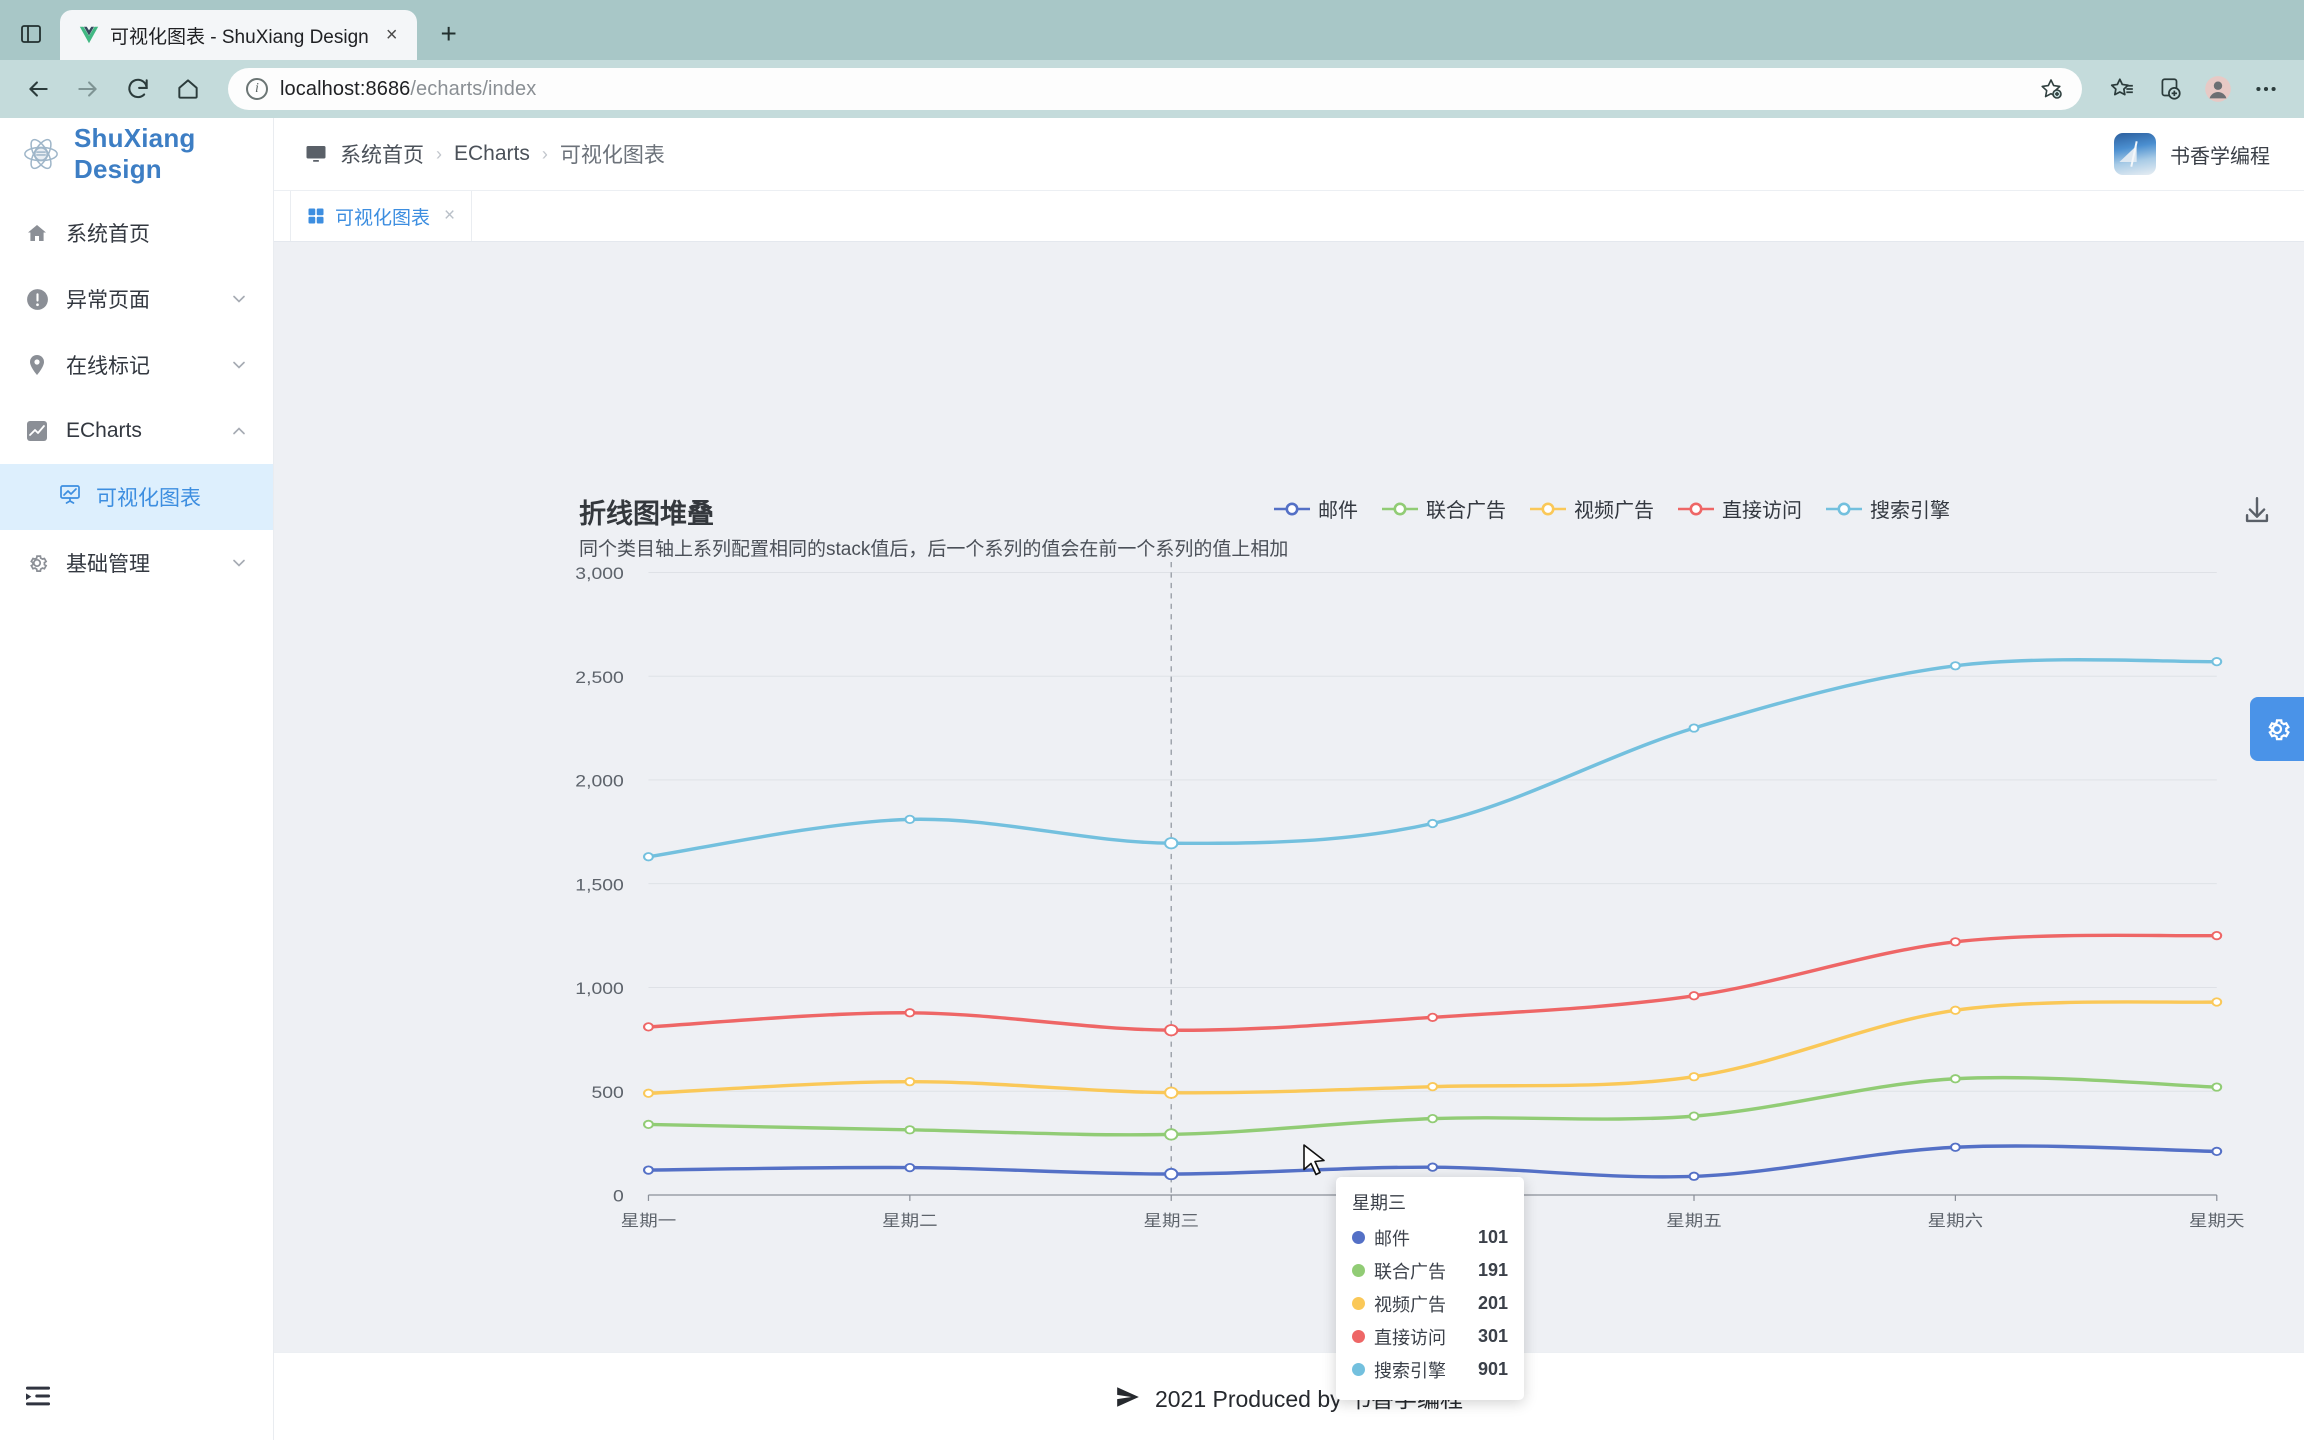 This screenshot has height=1440, width=2304. I want to click on browser-toolbar: i localhost:8686/echarts/index, so click(1152, 89).